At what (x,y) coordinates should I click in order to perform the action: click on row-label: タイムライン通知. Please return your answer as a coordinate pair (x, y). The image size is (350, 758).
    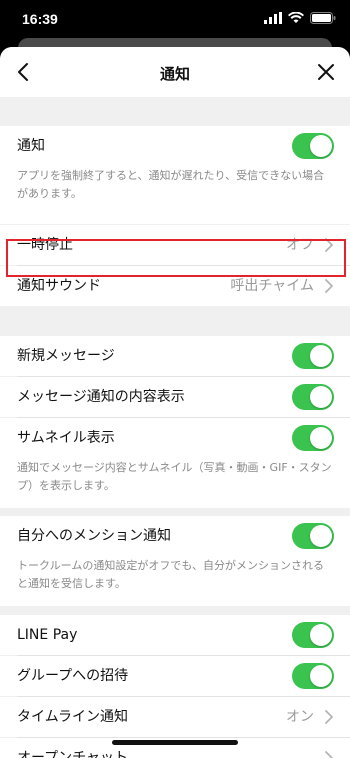
    Looking at the image, I should click on (73, 717).